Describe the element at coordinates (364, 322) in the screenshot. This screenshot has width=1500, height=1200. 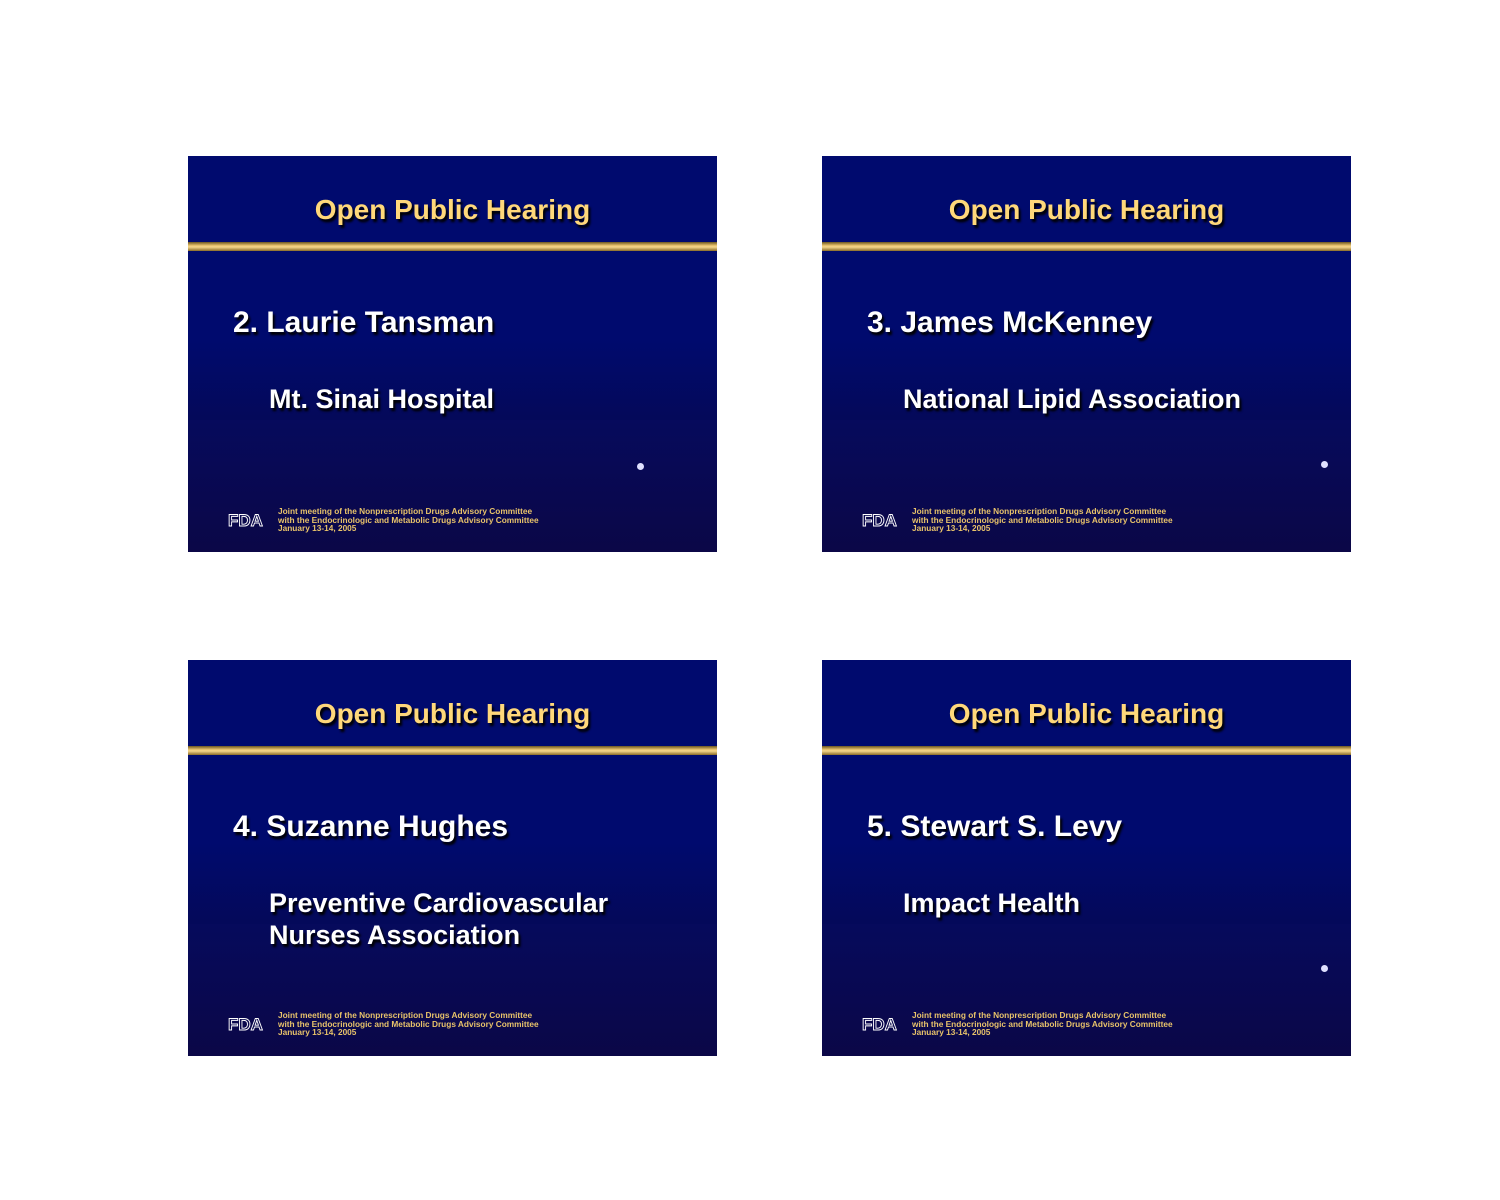
I see `speaker-name: 2. Laurie Tansman` at that location.